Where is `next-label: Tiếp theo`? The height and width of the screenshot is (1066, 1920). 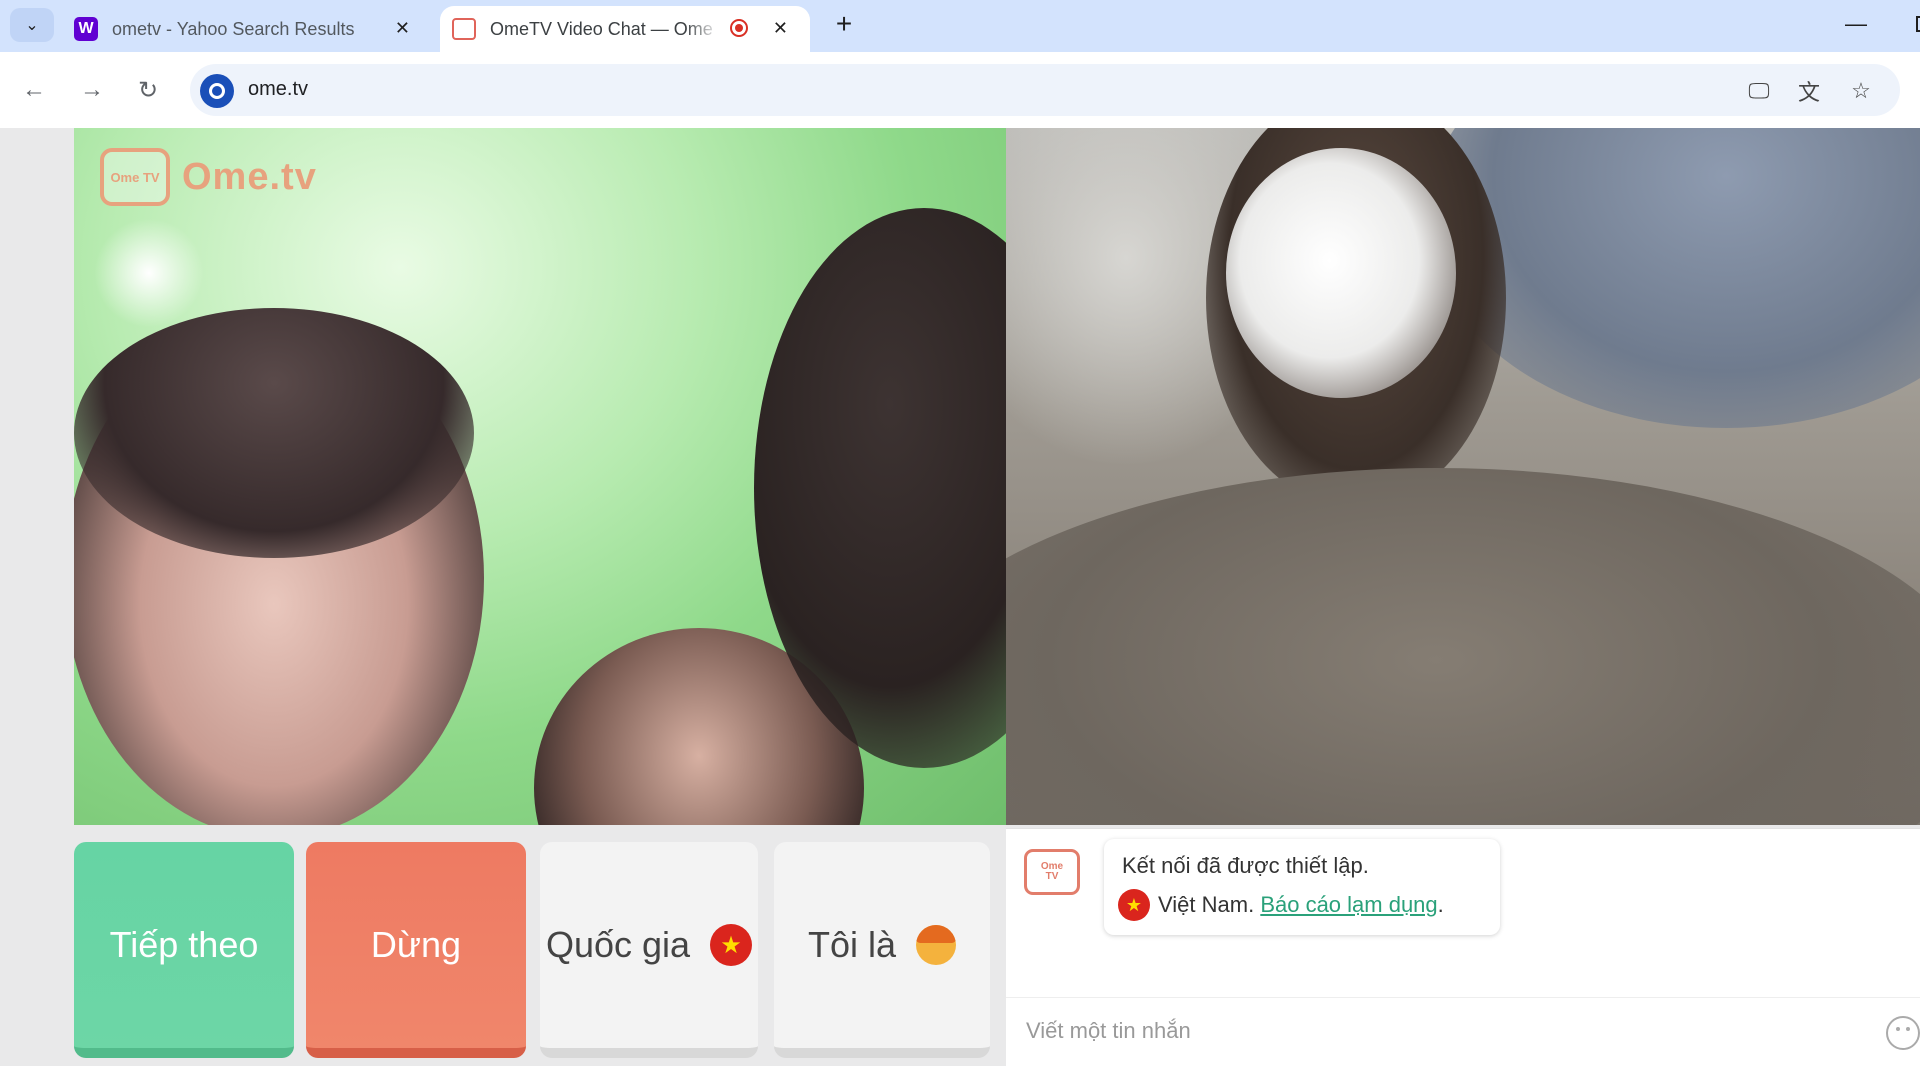 next-label: Tiếp theo is located at coordinates (184, 944).